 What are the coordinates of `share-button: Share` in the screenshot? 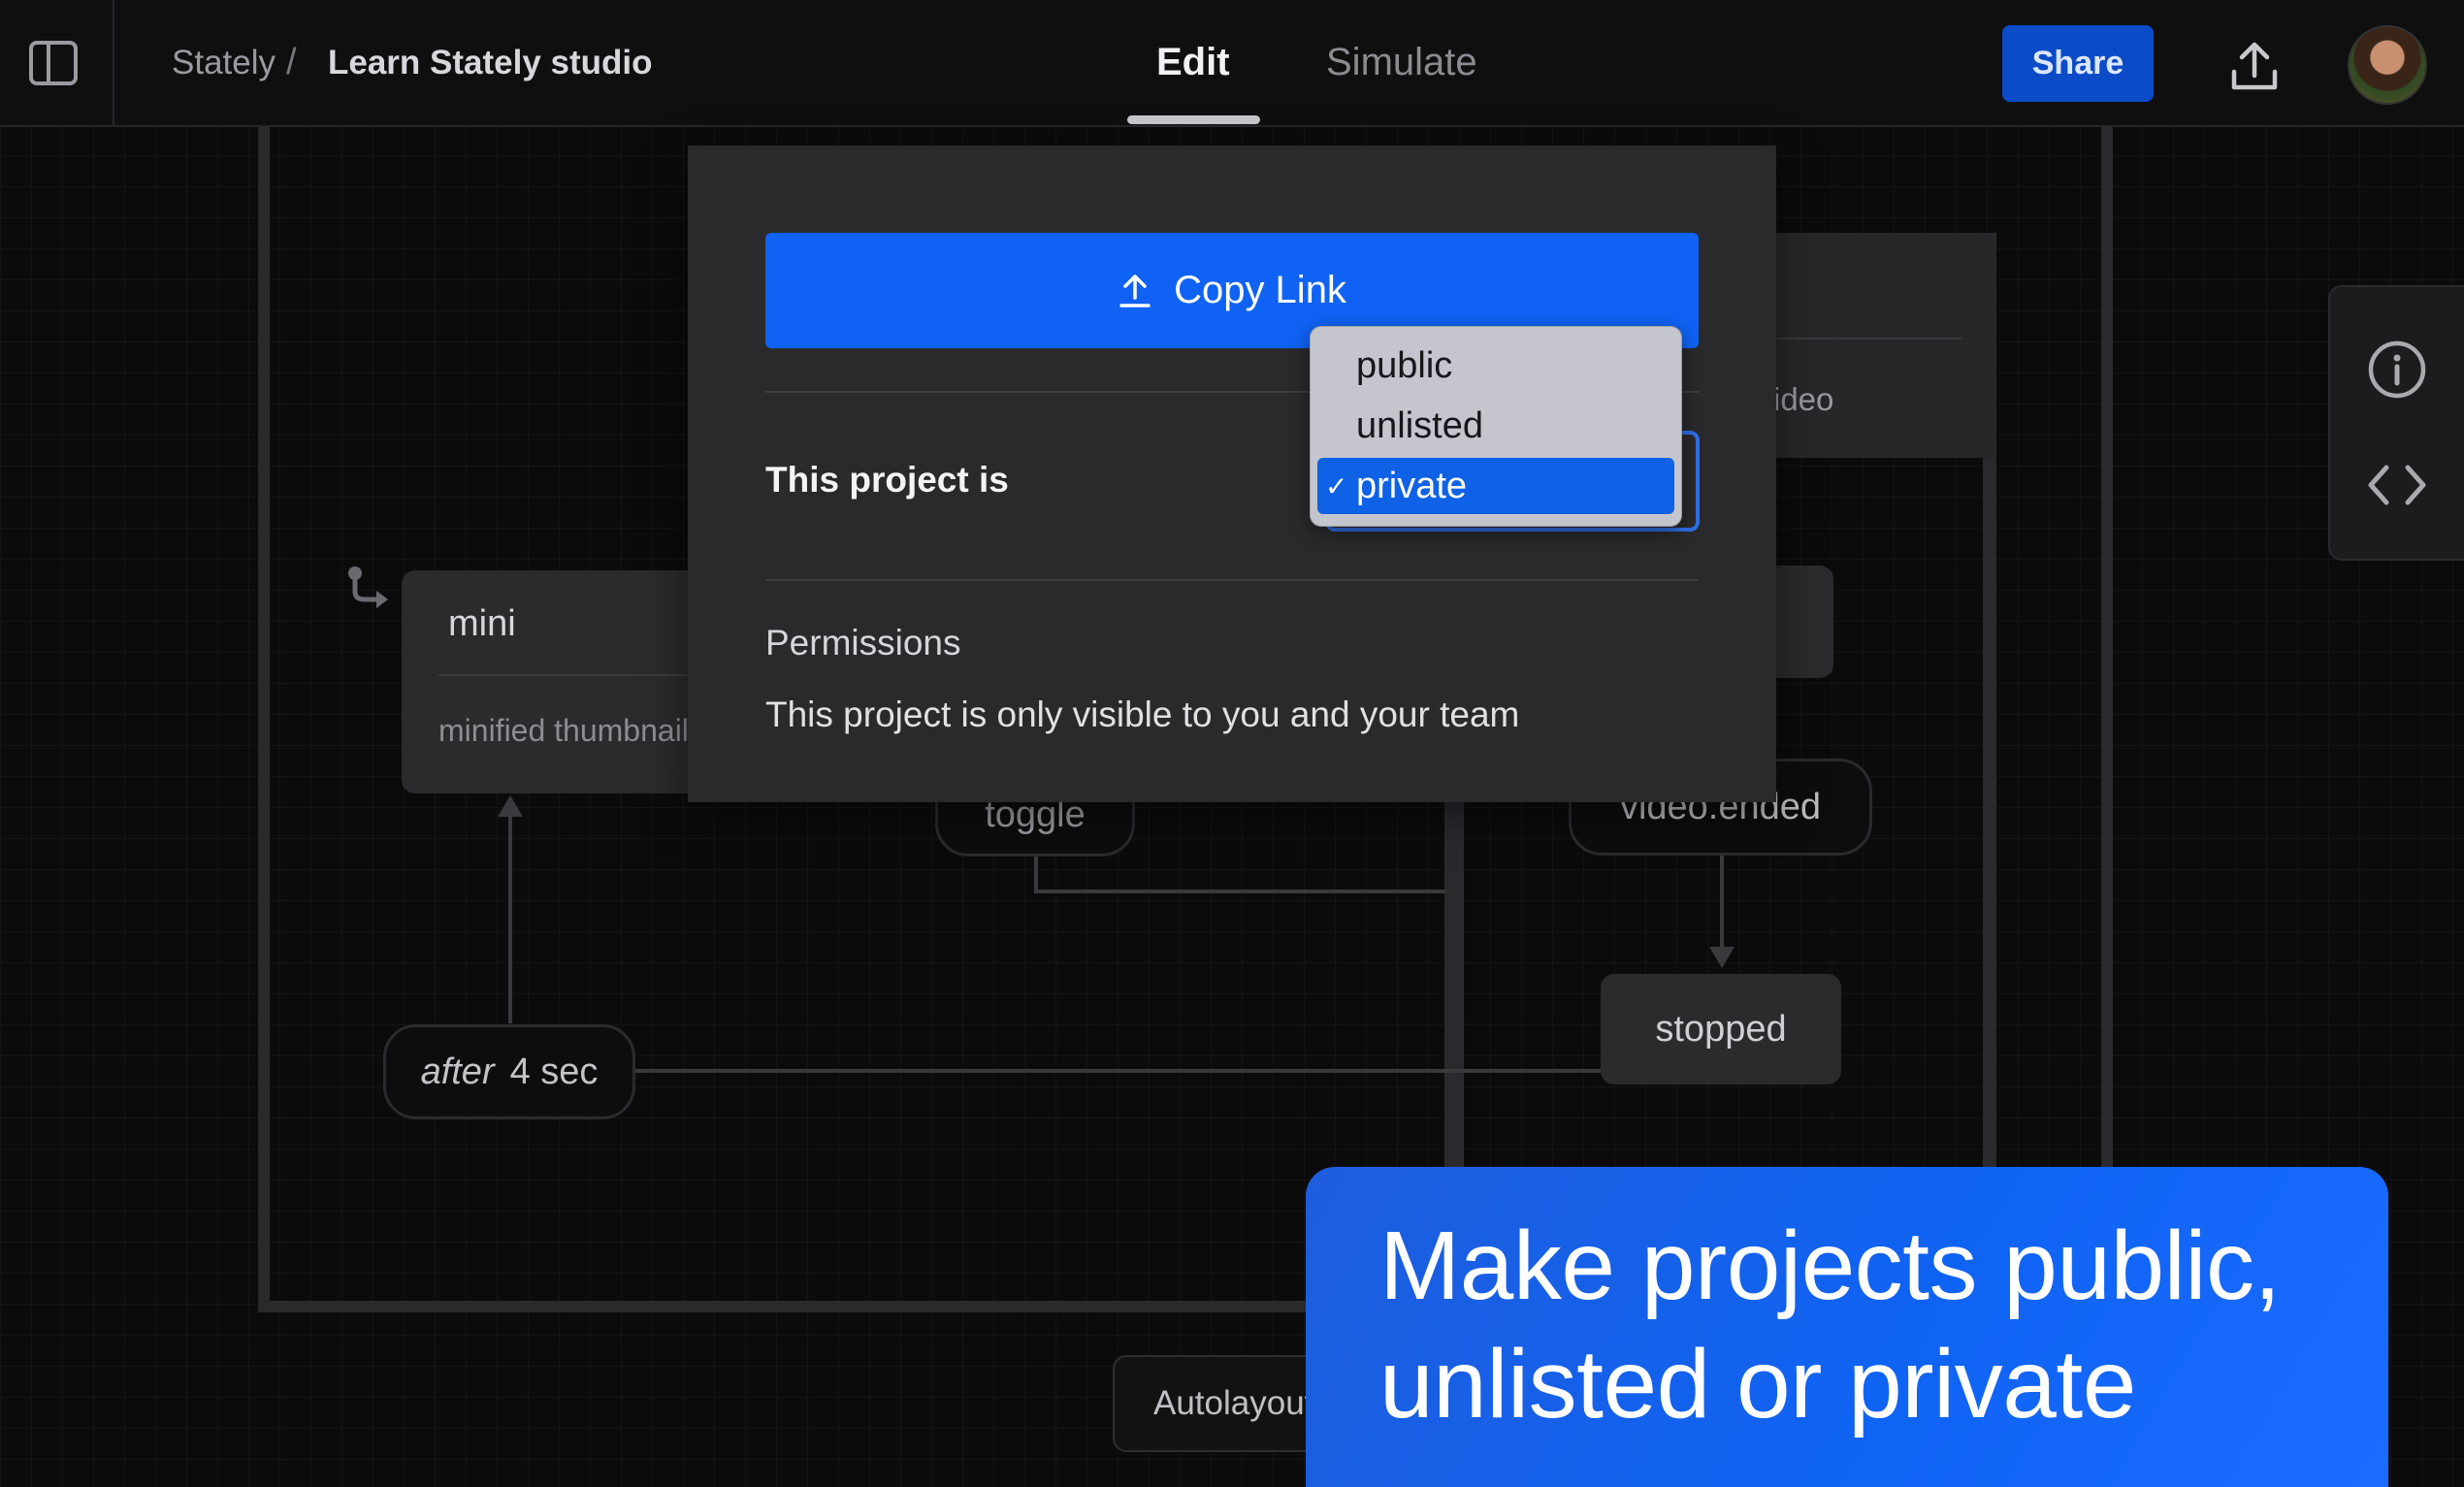 It's located at (2078, 63).